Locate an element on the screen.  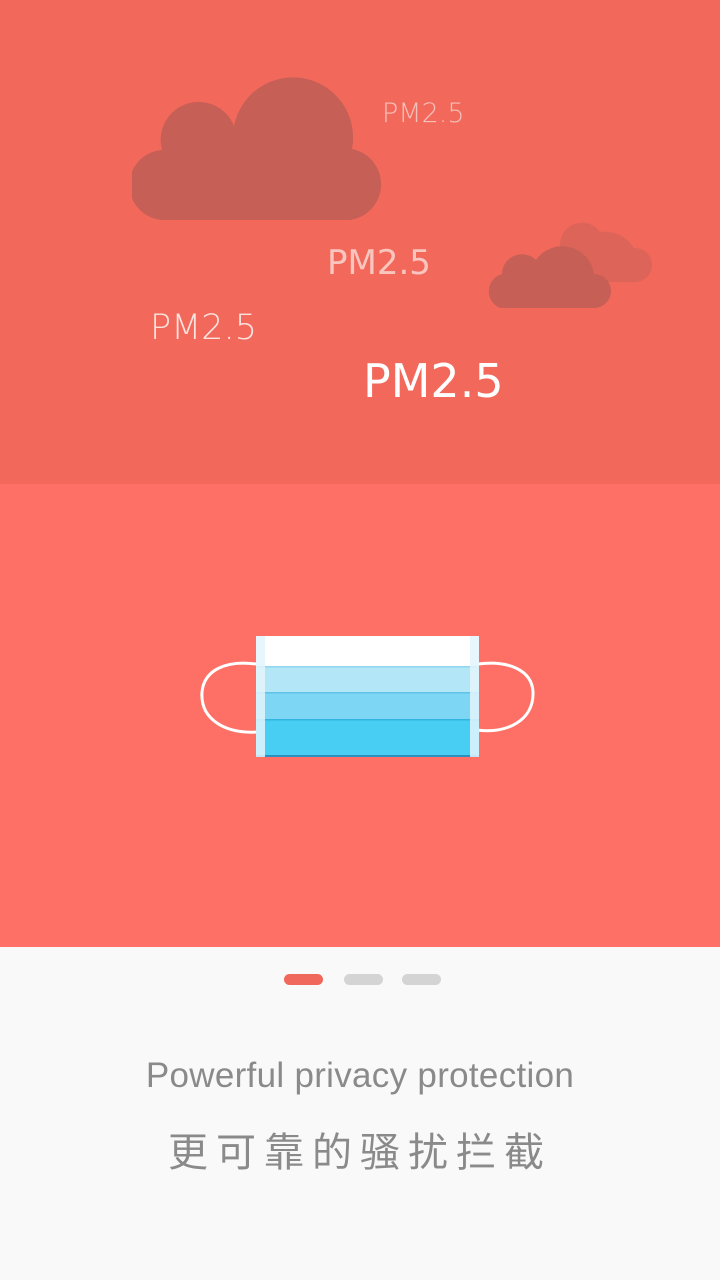
page-indicator is located at coordinates (360, 979).